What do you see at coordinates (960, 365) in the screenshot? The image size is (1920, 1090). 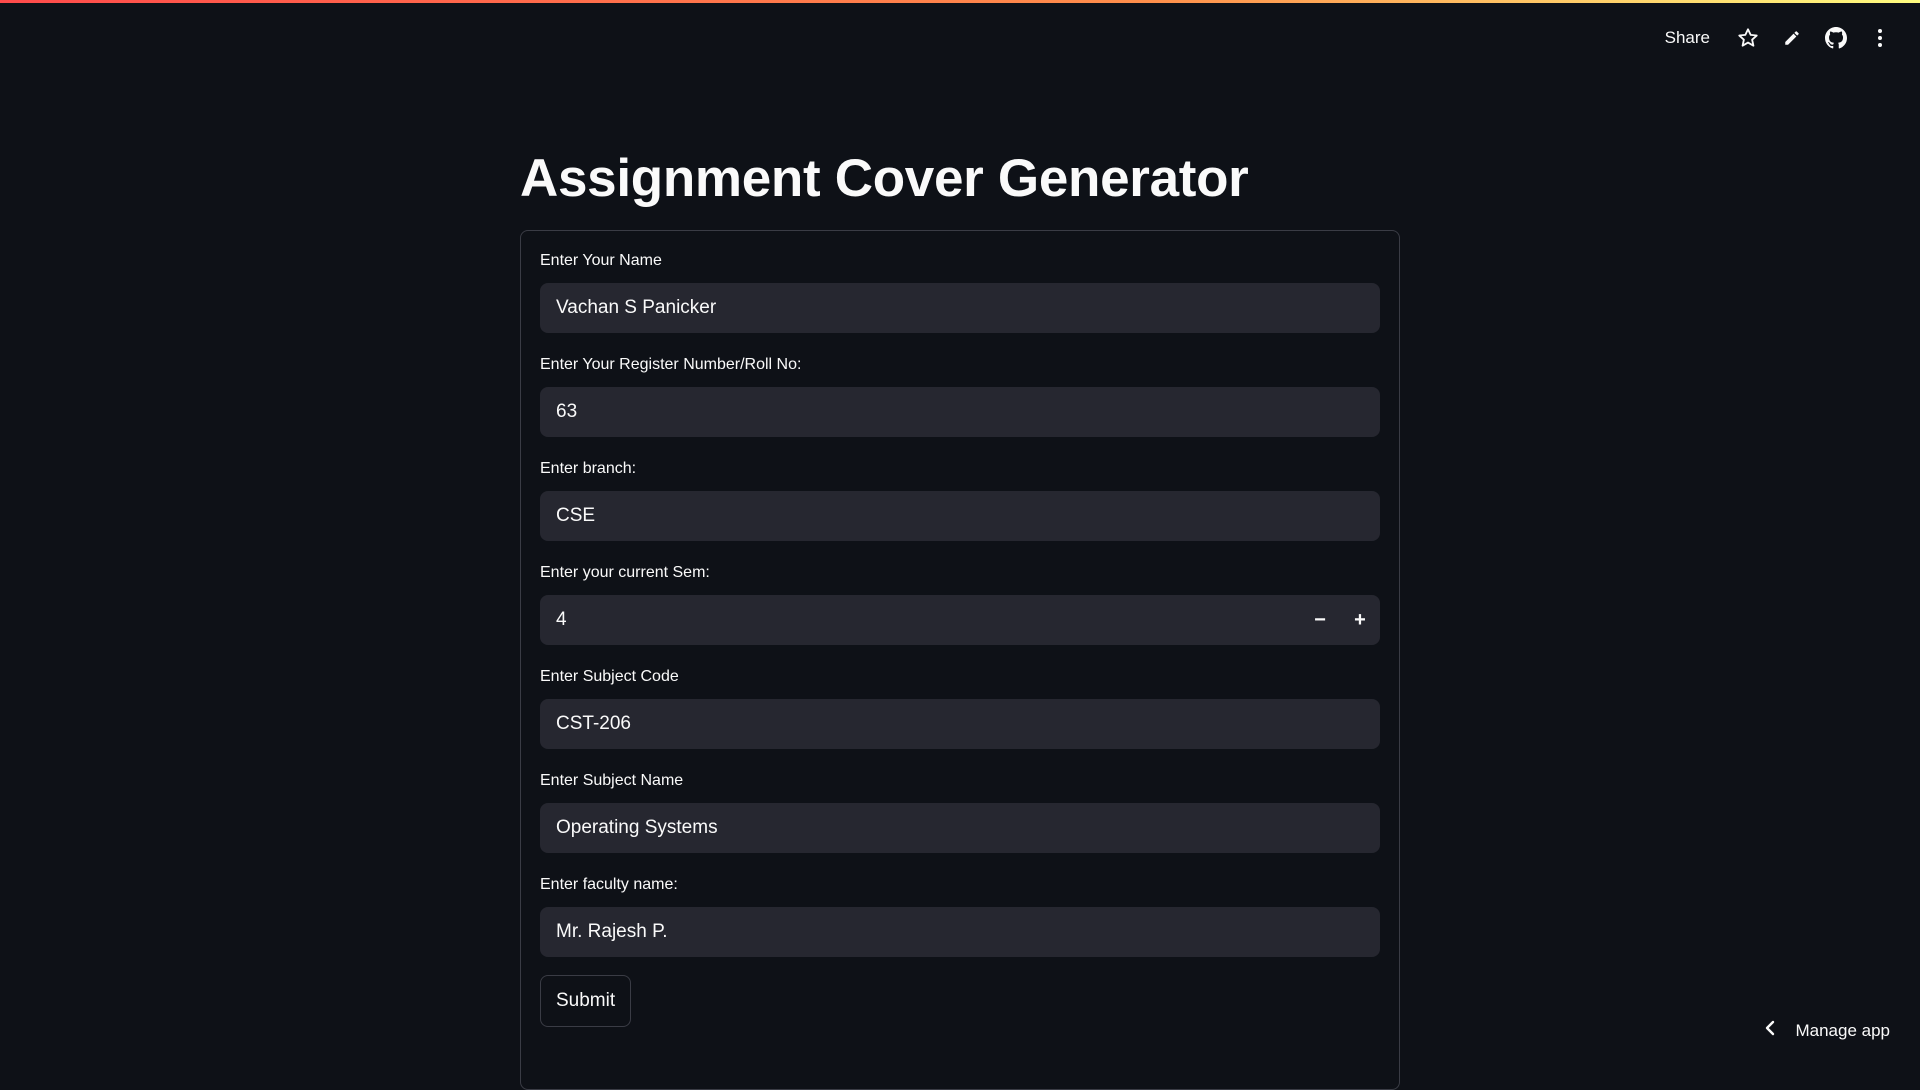 I see `register-number-label: Enter Your Register Number/Roll No:` at bounding box center [960, 365].